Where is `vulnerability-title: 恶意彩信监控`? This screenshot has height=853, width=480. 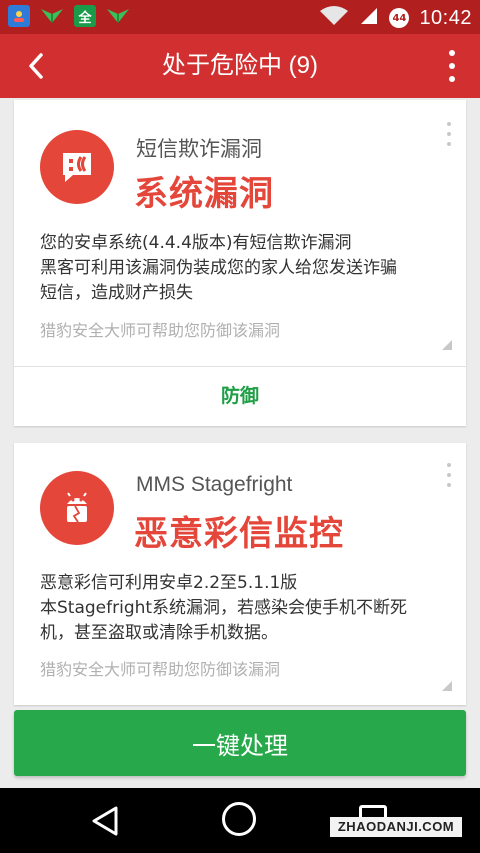
vulnerability-title: 恶意彩信监控 is located at coordinates (239, 534).